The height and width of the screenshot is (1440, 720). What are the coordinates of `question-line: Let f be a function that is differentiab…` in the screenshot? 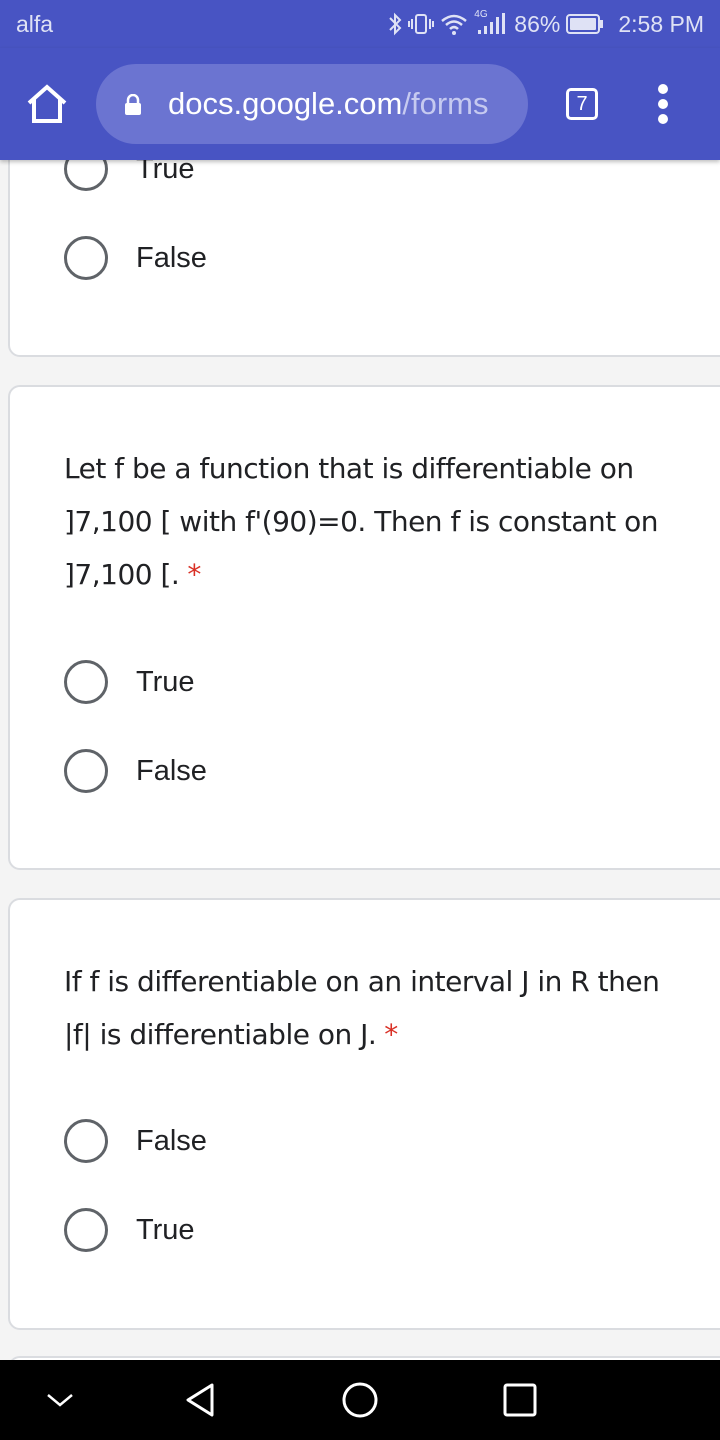 It's located at (349, 468).